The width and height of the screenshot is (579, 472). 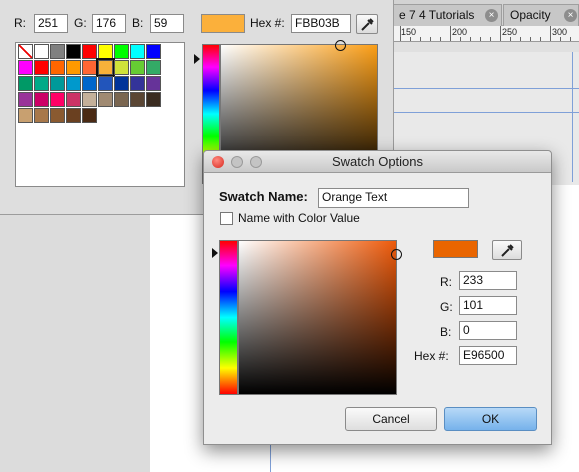 I want to click on document-tab-bar: e 7 4 Tutorials × Opacity ×, so click(x=485, y=13).